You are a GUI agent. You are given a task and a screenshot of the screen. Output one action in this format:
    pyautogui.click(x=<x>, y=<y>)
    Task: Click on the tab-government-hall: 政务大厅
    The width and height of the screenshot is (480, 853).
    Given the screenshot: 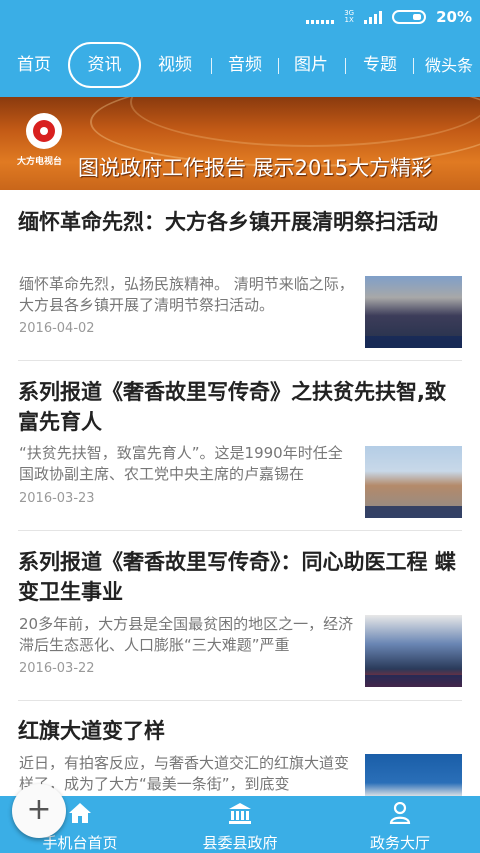 What is the action you would take?
    pyautogui.click(x=400, y=824)
    